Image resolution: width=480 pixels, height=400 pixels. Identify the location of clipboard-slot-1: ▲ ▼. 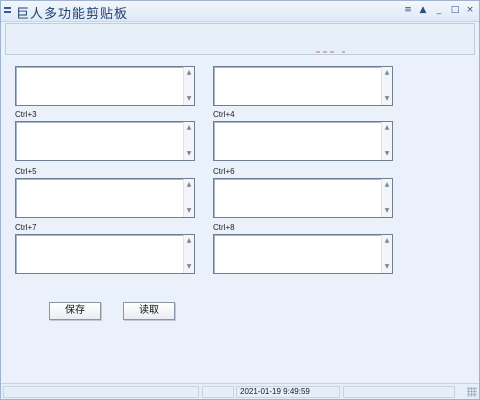
(105, 86).